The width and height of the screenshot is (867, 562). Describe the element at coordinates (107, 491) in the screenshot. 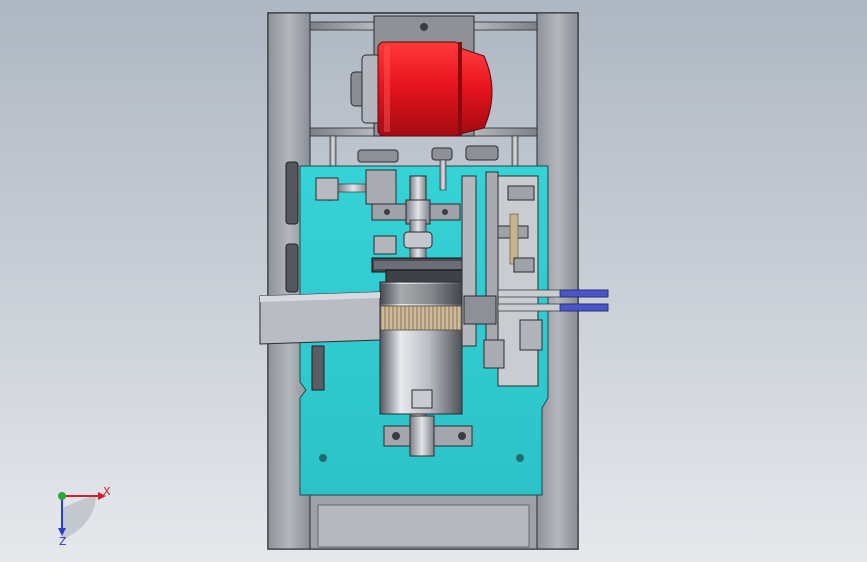

I see `x-axis-label: X` at that location.